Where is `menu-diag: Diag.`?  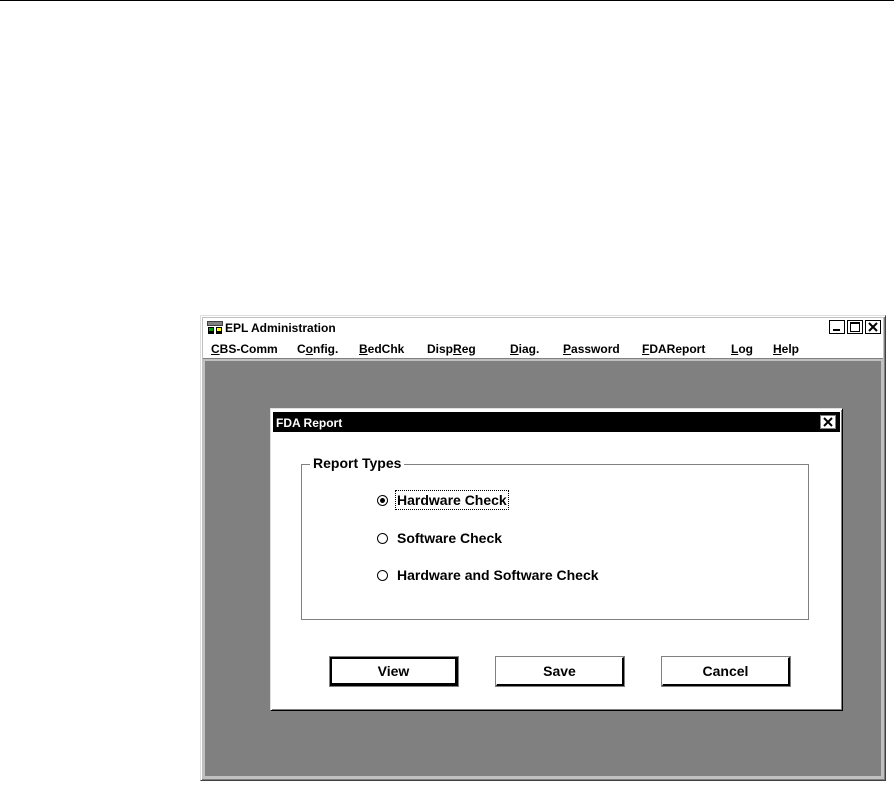
menu-diag: Diag. is located at coordinates (524, 349).